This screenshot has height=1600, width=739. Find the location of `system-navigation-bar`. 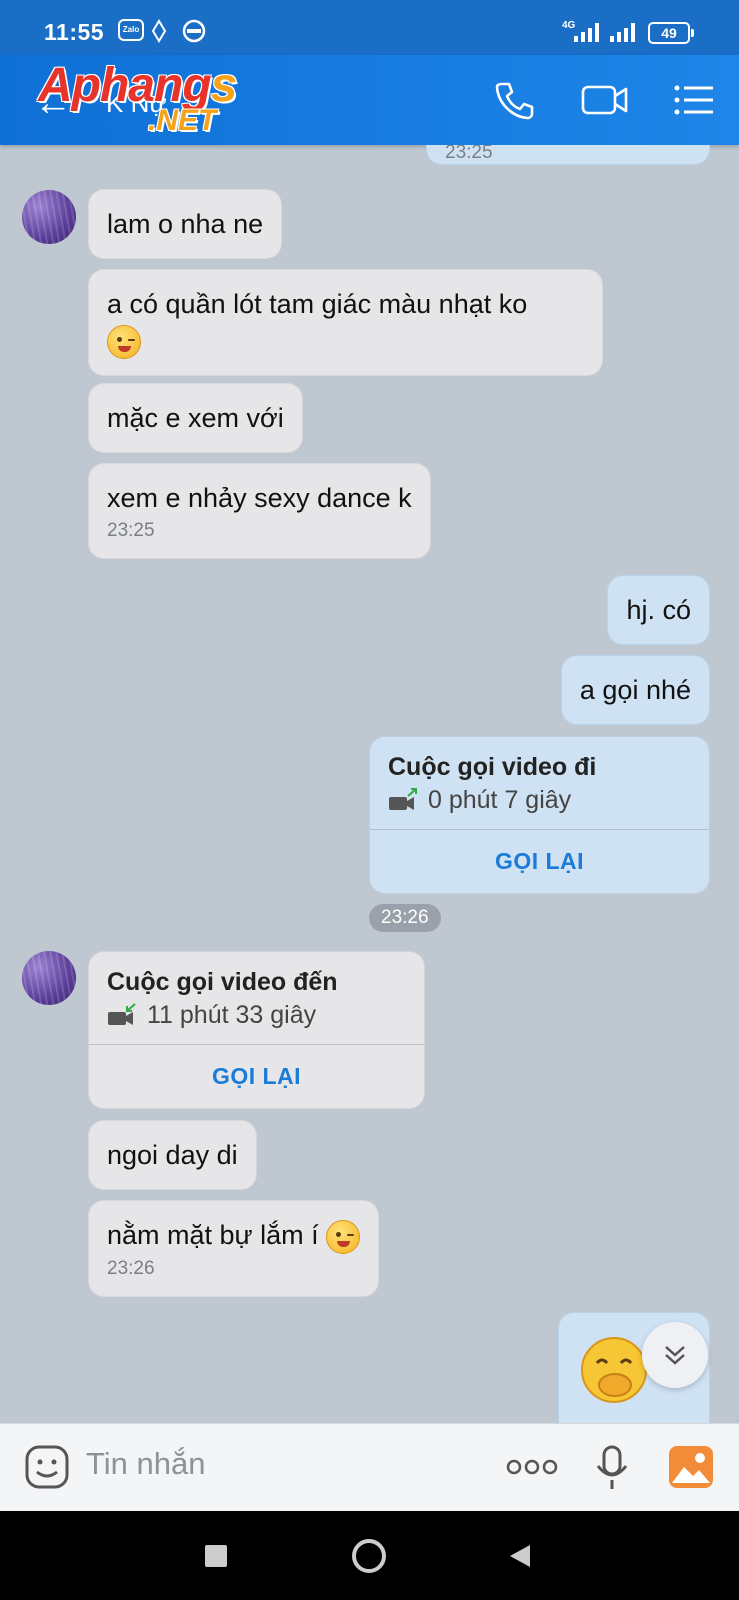

system-navigation-bar is located at coordinates (369, 1555).